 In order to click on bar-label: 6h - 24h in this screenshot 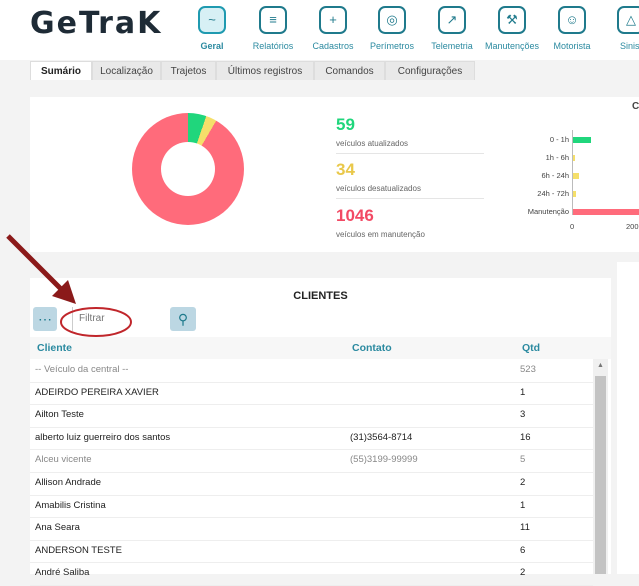, I will do `click(555, 175)`.